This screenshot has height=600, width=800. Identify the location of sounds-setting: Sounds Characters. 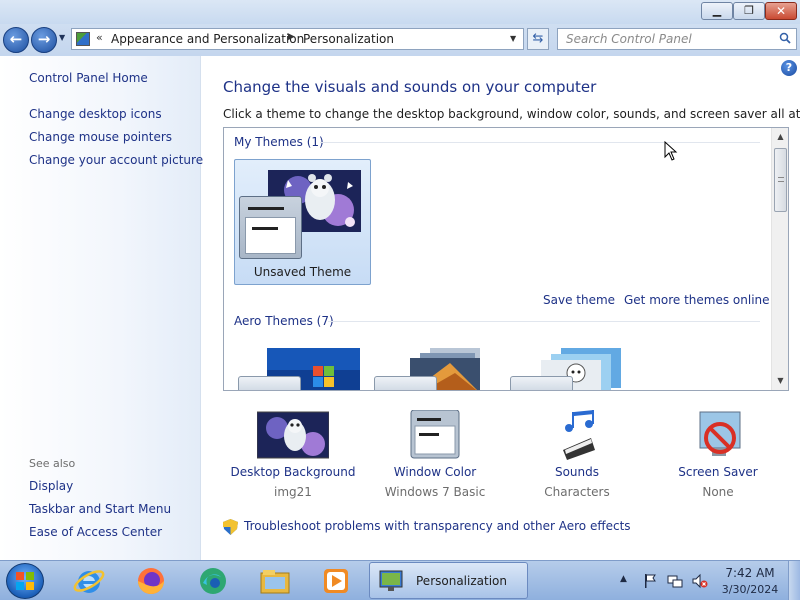
(577, 456).